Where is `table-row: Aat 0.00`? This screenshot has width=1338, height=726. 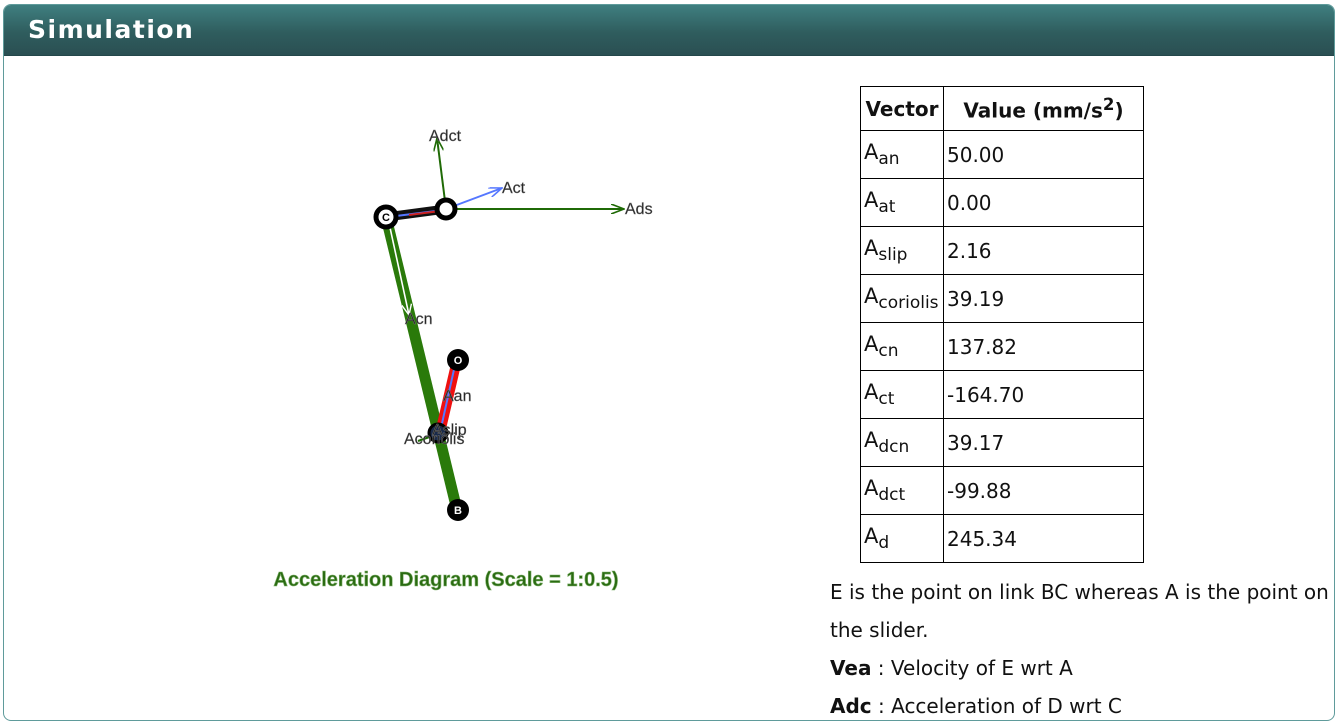
table-row: Aat 0.00 is located at coordinates (1002, 202).